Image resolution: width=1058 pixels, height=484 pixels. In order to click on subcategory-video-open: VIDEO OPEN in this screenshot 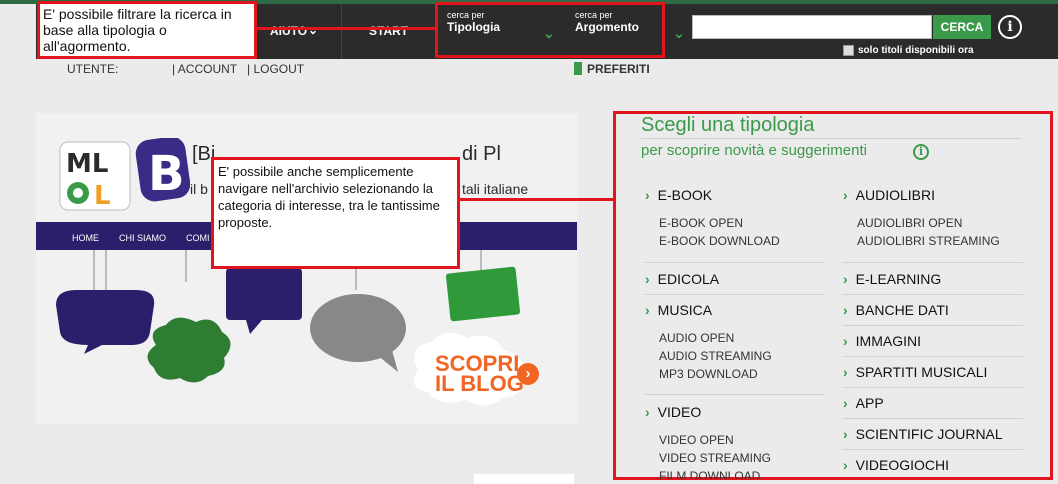, I will do `click(696, 440)`.